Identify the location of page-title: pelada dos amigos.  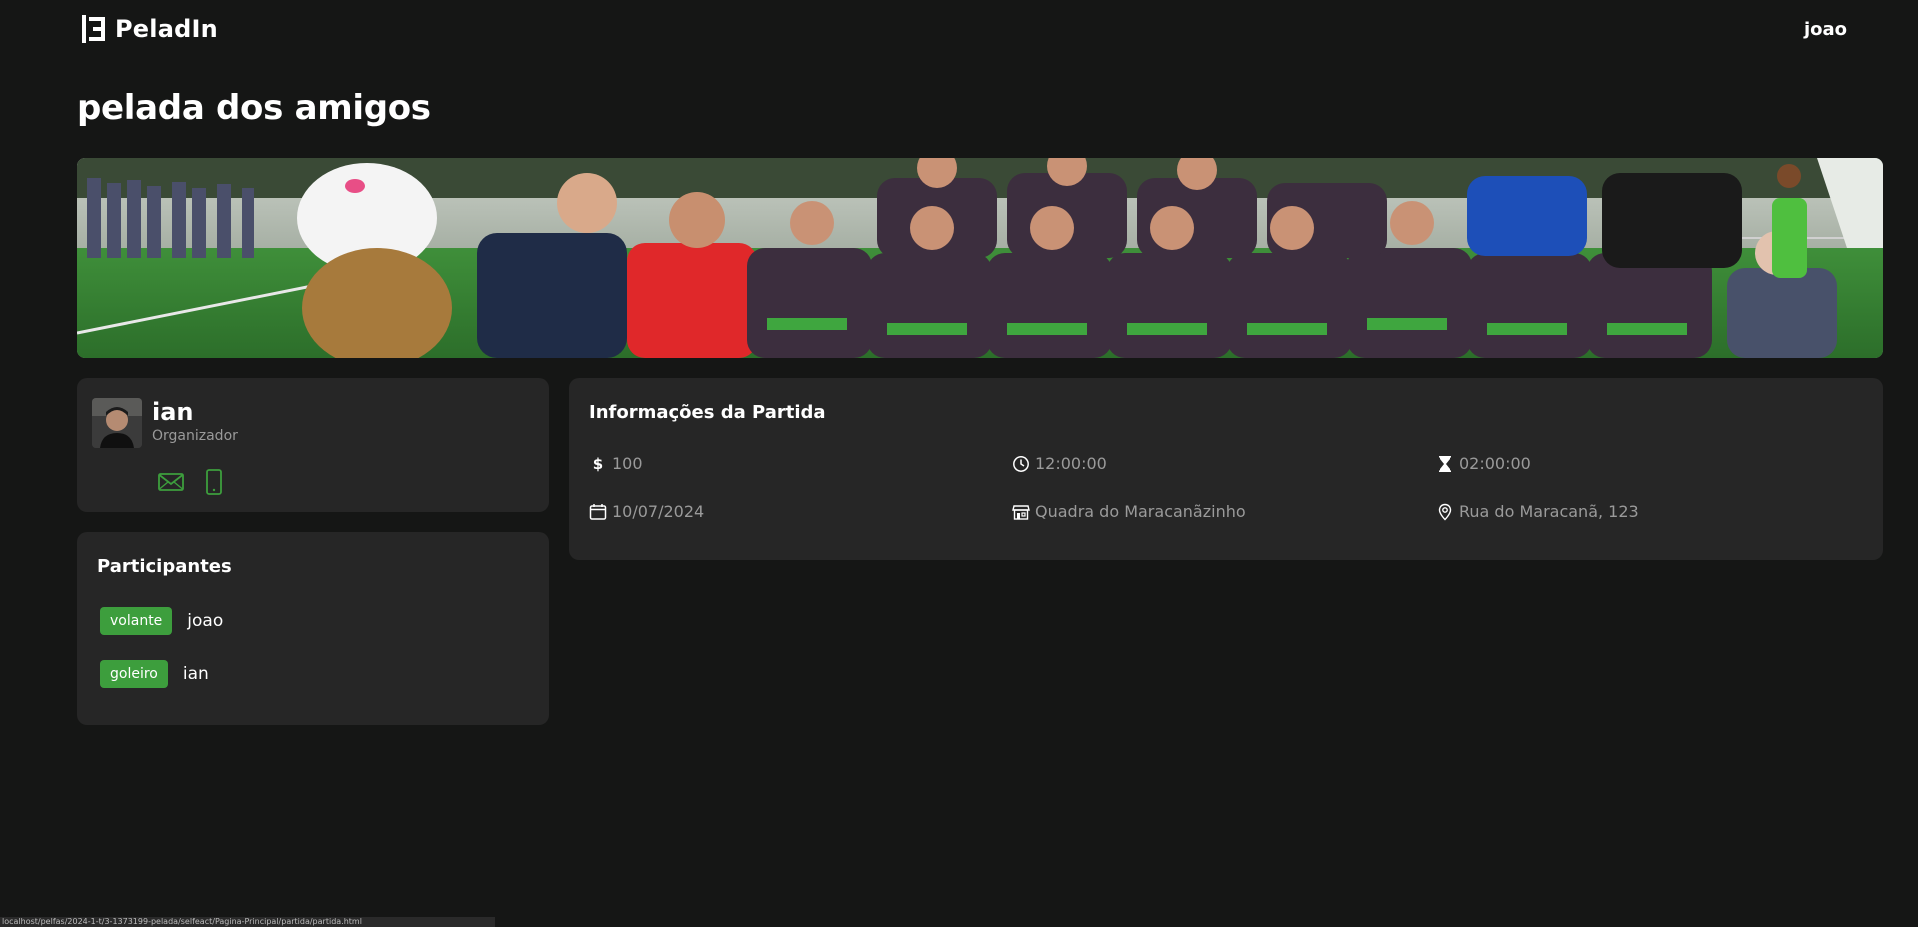
(254, 108).